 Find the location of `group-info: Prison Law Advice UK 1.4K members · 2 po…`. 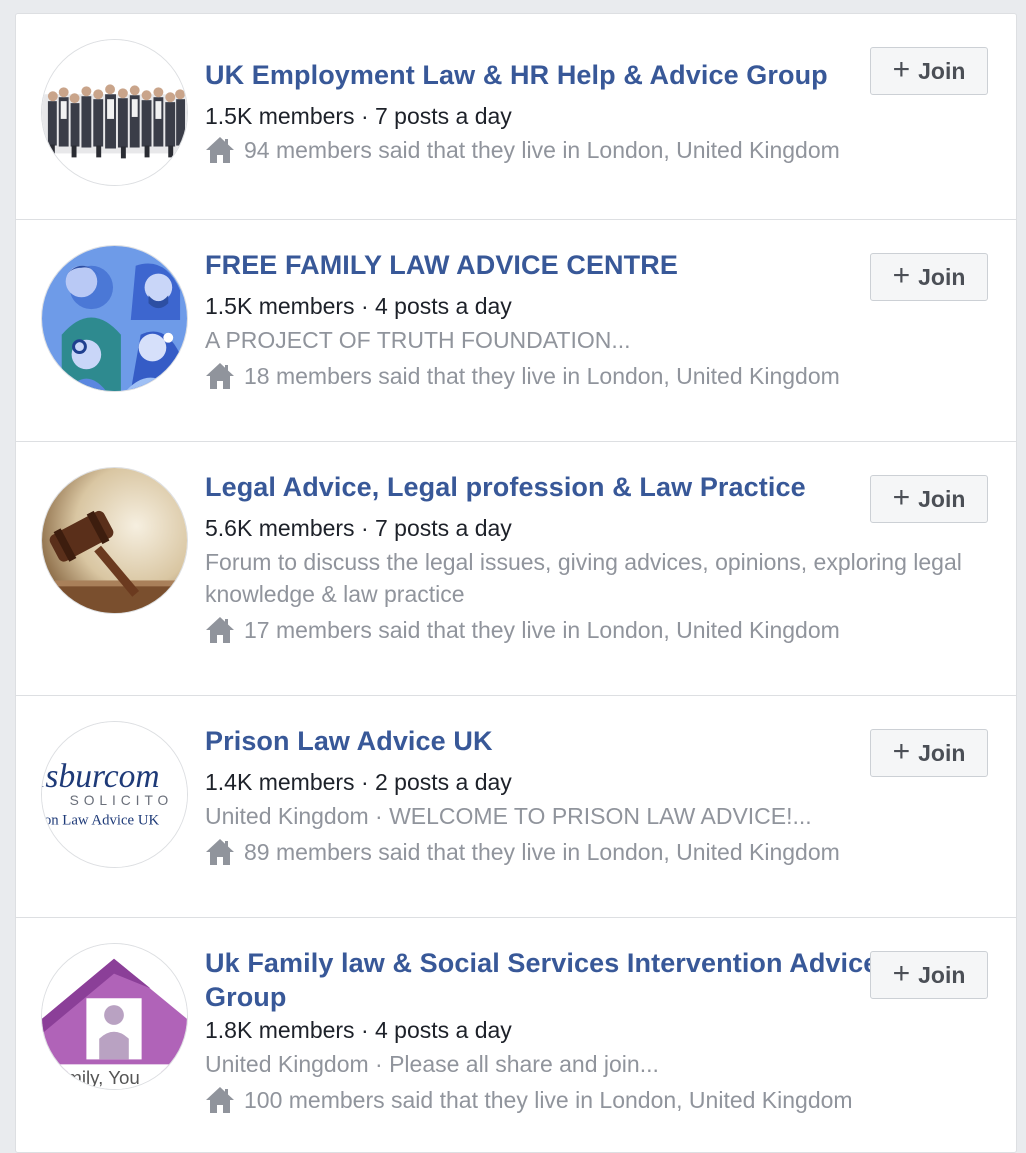

group-info: Prison Law Advice UK 1.4K members · 2 po… is located at coordinates (550, 796).